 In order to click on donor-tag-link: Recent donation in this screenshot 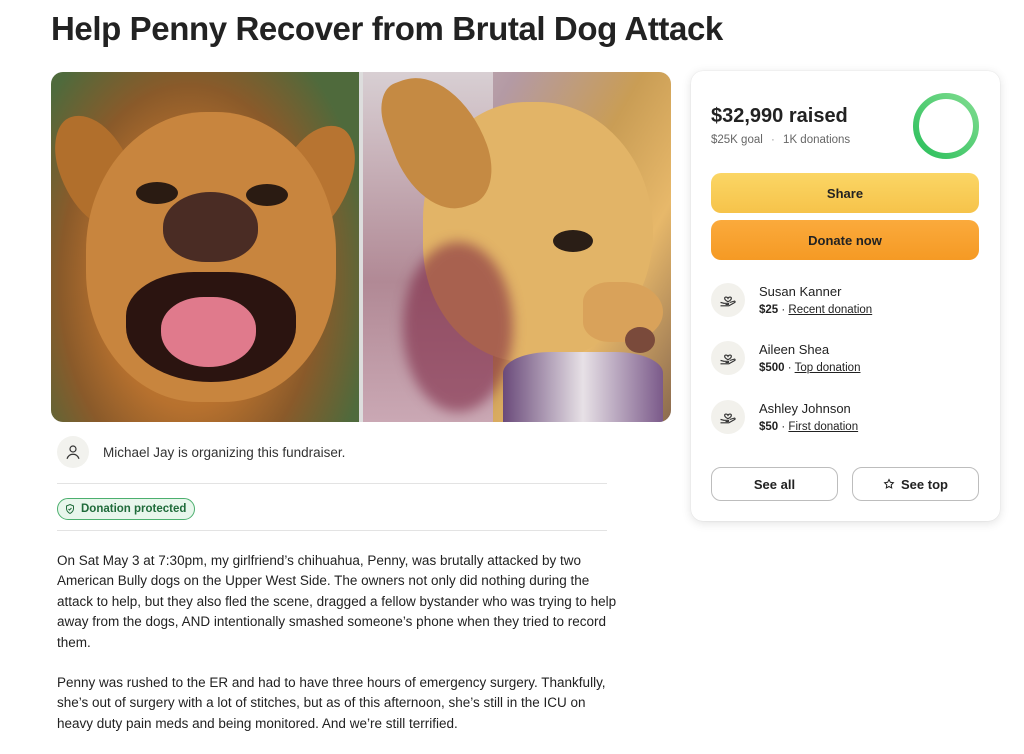, I will do `click(830, 310)`.